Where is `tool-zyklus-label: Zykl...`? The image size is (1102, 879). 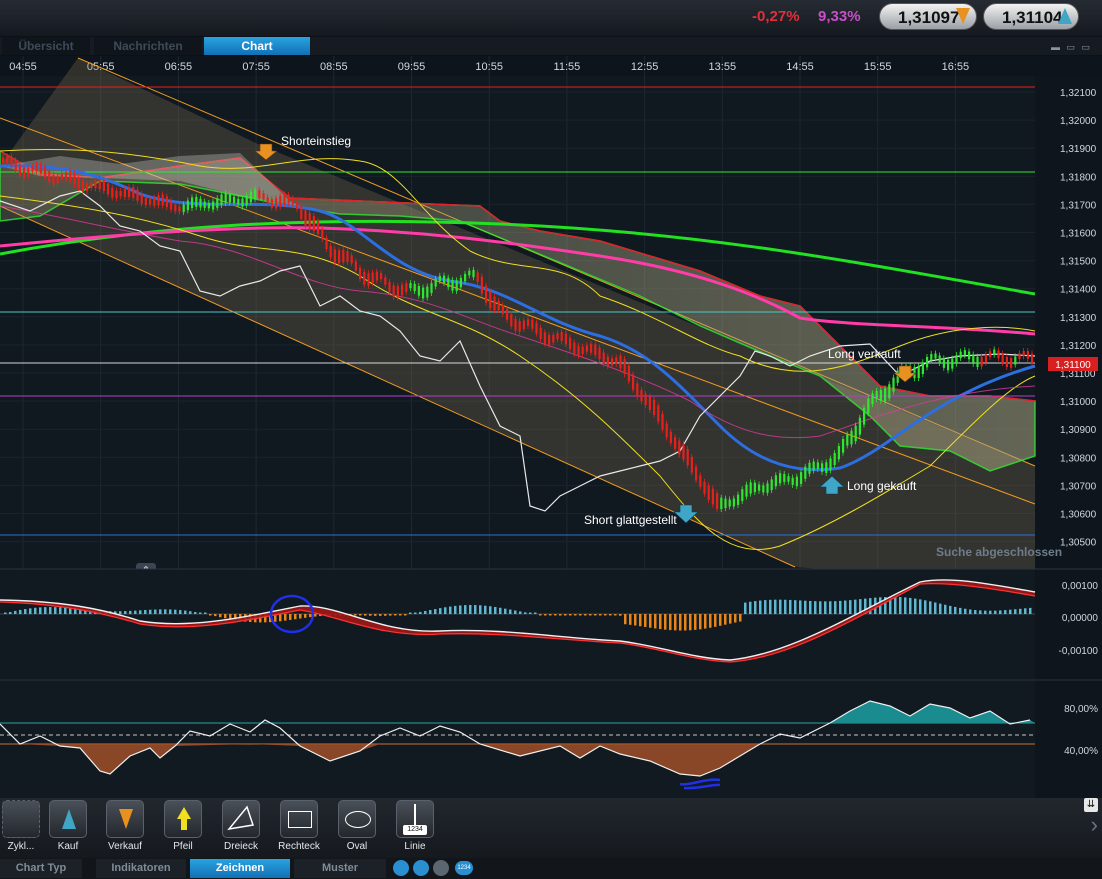
tool-zyklus-label: Zykl... is located at coordinates (21, 846).